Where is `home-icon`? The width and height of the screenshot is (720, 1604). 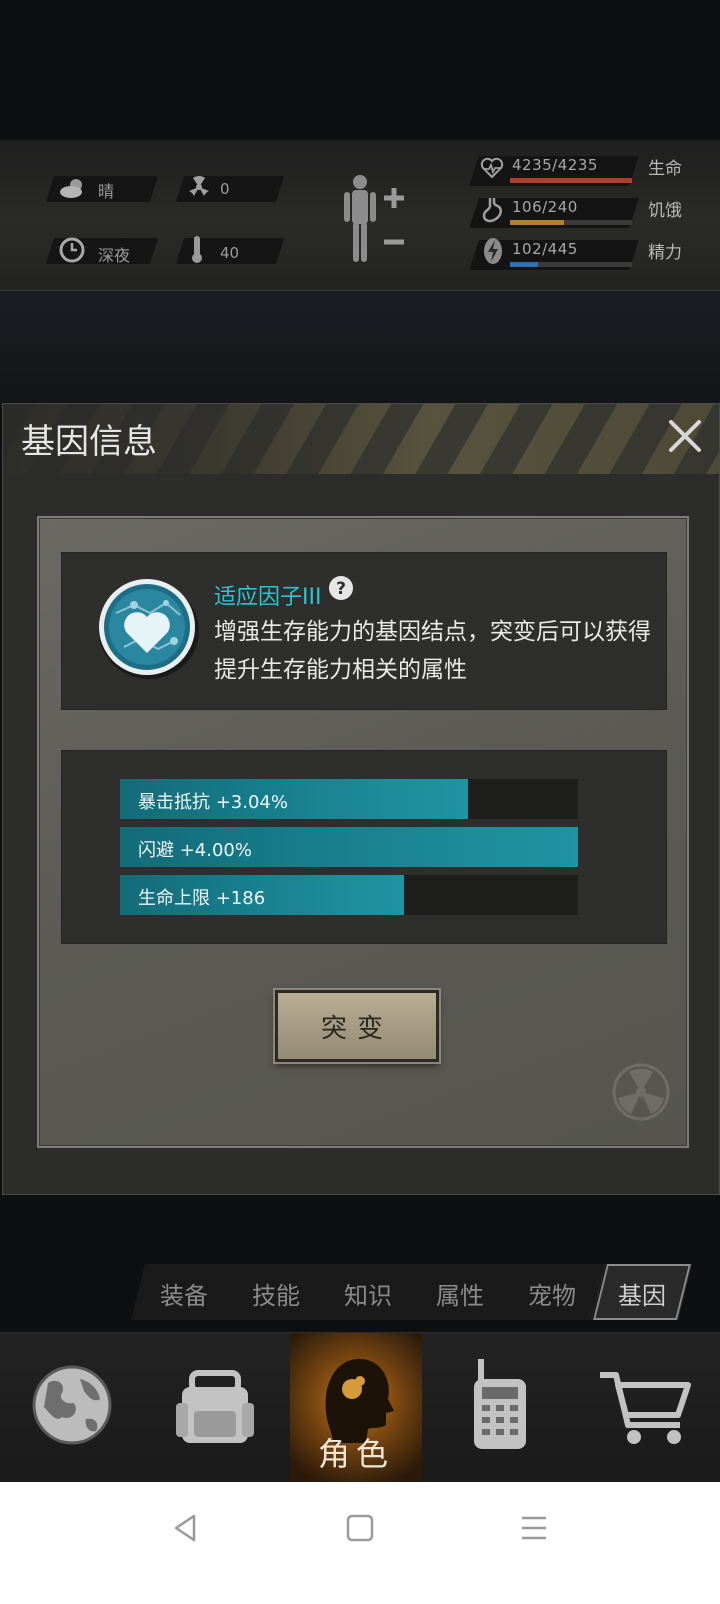 home-icon is located at coordinates (360, 1528).